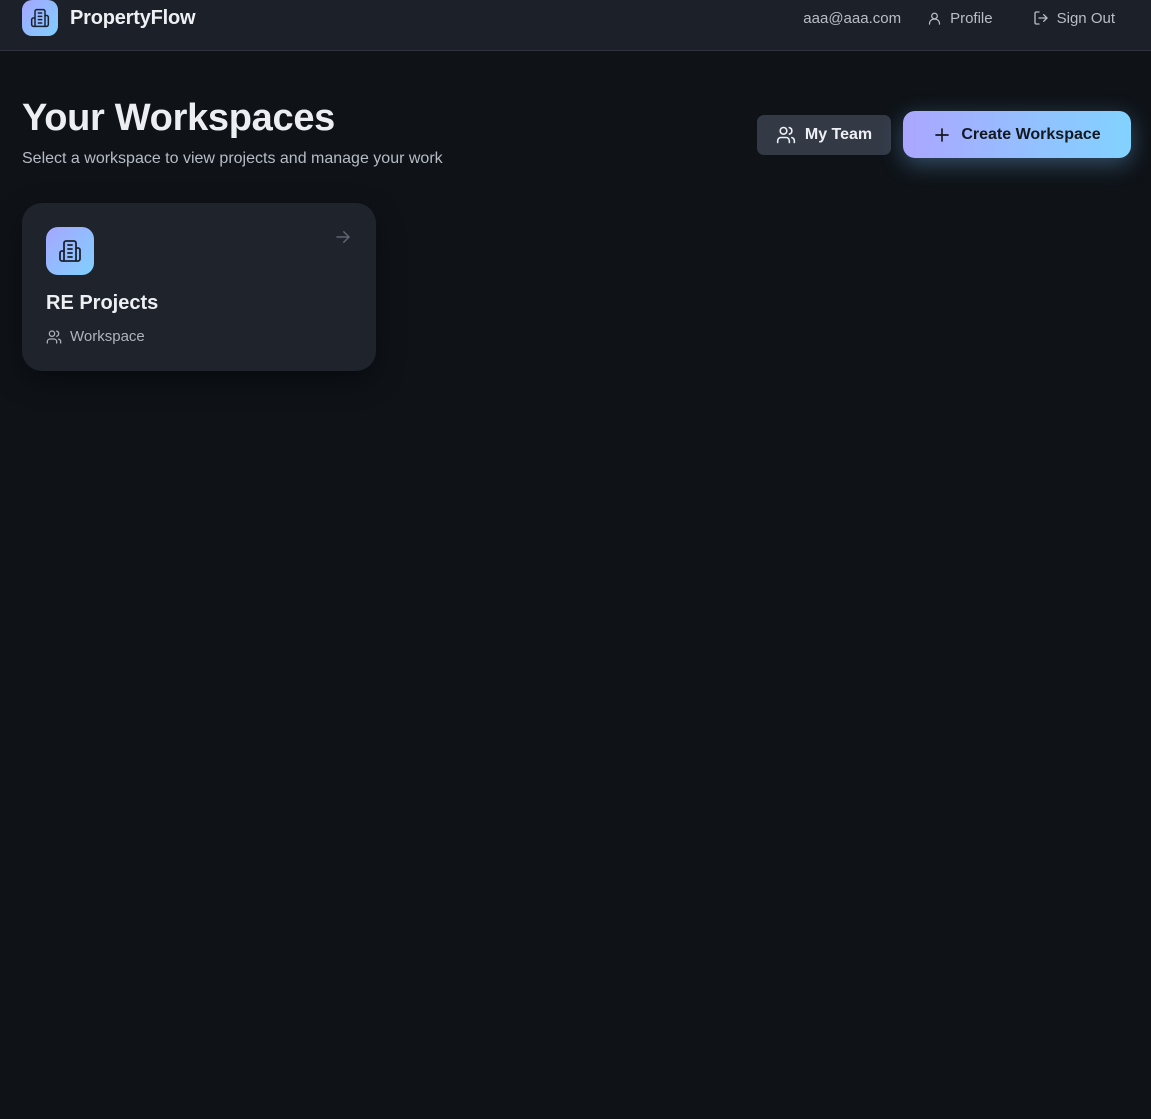  I want to click on sign-out-link: Sign Out, so click(1074, 18).